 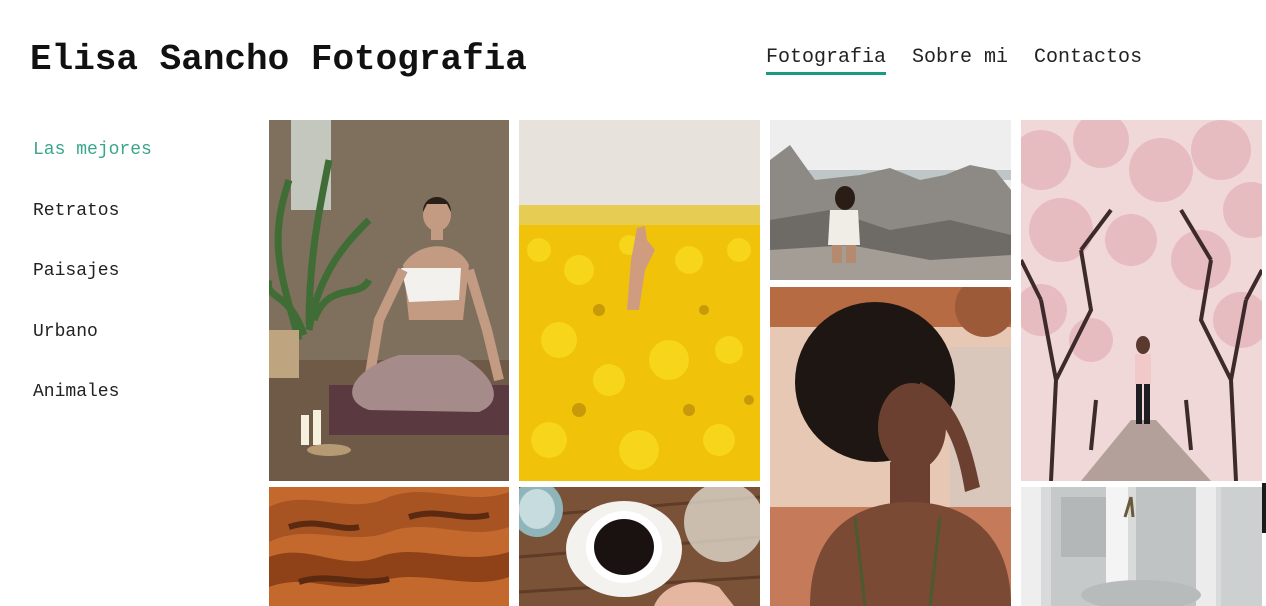 I want to click on photo-yellow-flowers-image, so click(x=639, y=300).